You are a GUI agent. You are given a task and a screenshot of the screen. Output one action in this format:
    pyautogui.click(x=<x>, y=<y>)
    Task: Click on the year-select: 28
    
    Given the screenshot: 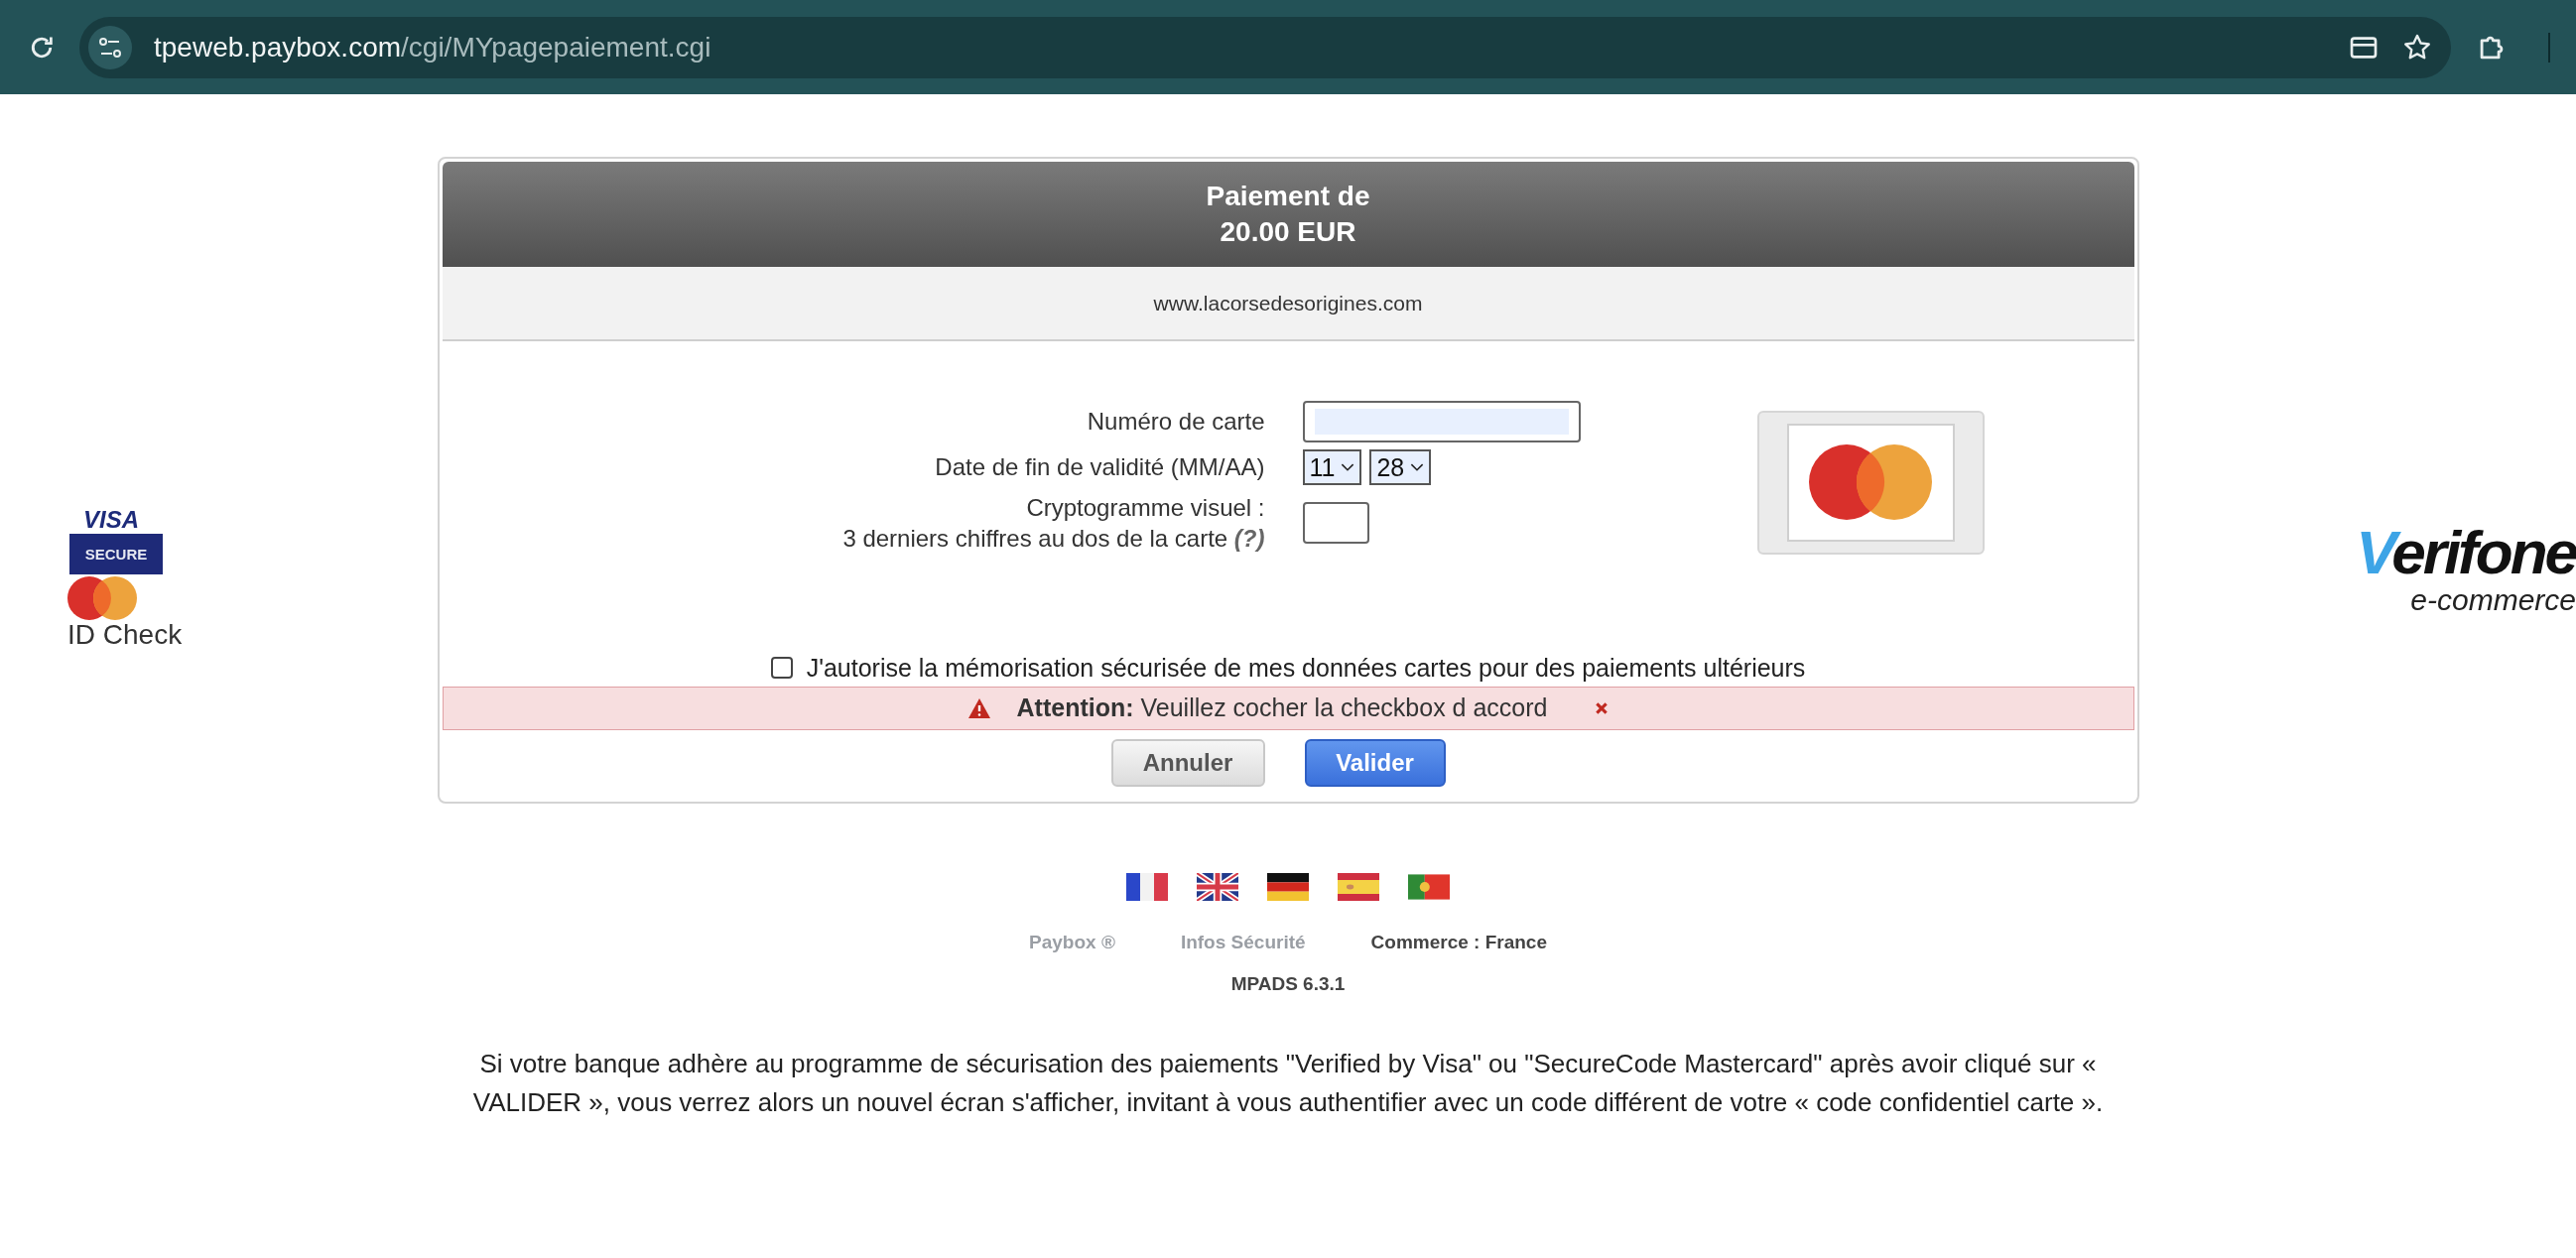 What is the action you would take?
    pyautogui.click(x=1401, y=467)
    